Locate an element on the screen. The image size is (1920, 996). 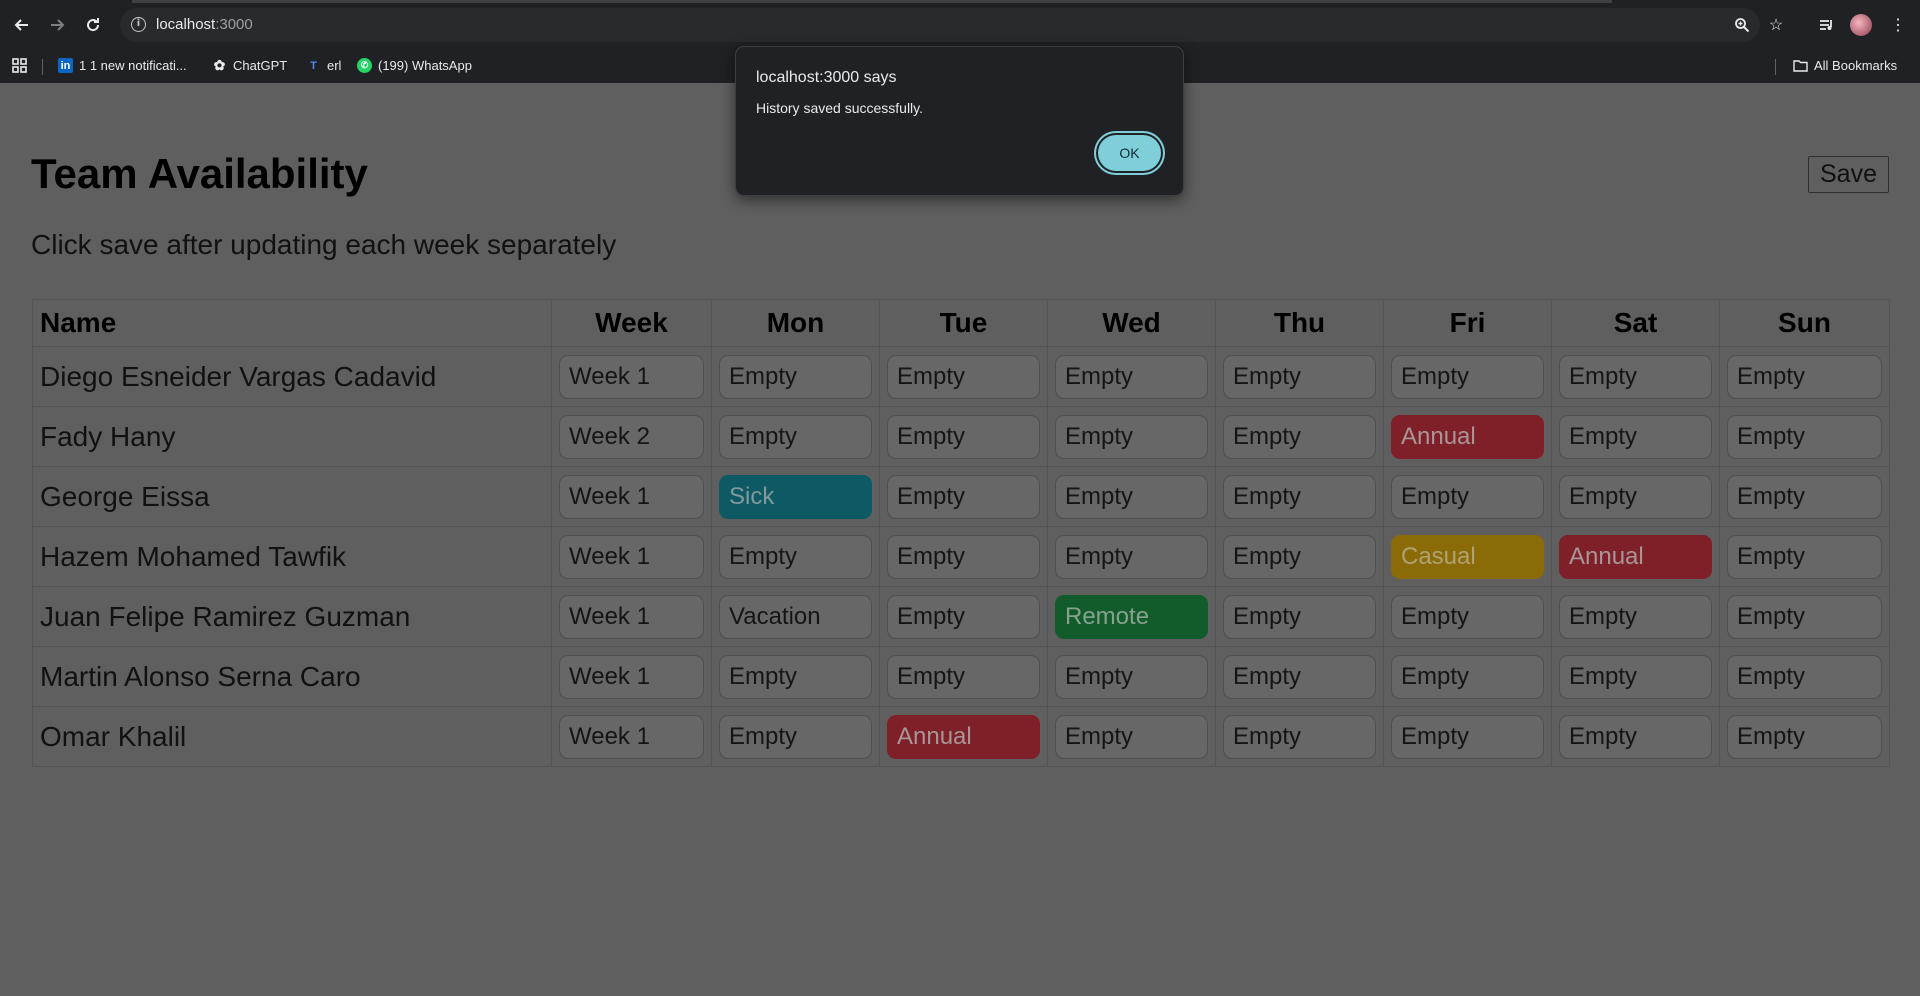
day-cell-mon: Empty is located at coordinates (795, 376).